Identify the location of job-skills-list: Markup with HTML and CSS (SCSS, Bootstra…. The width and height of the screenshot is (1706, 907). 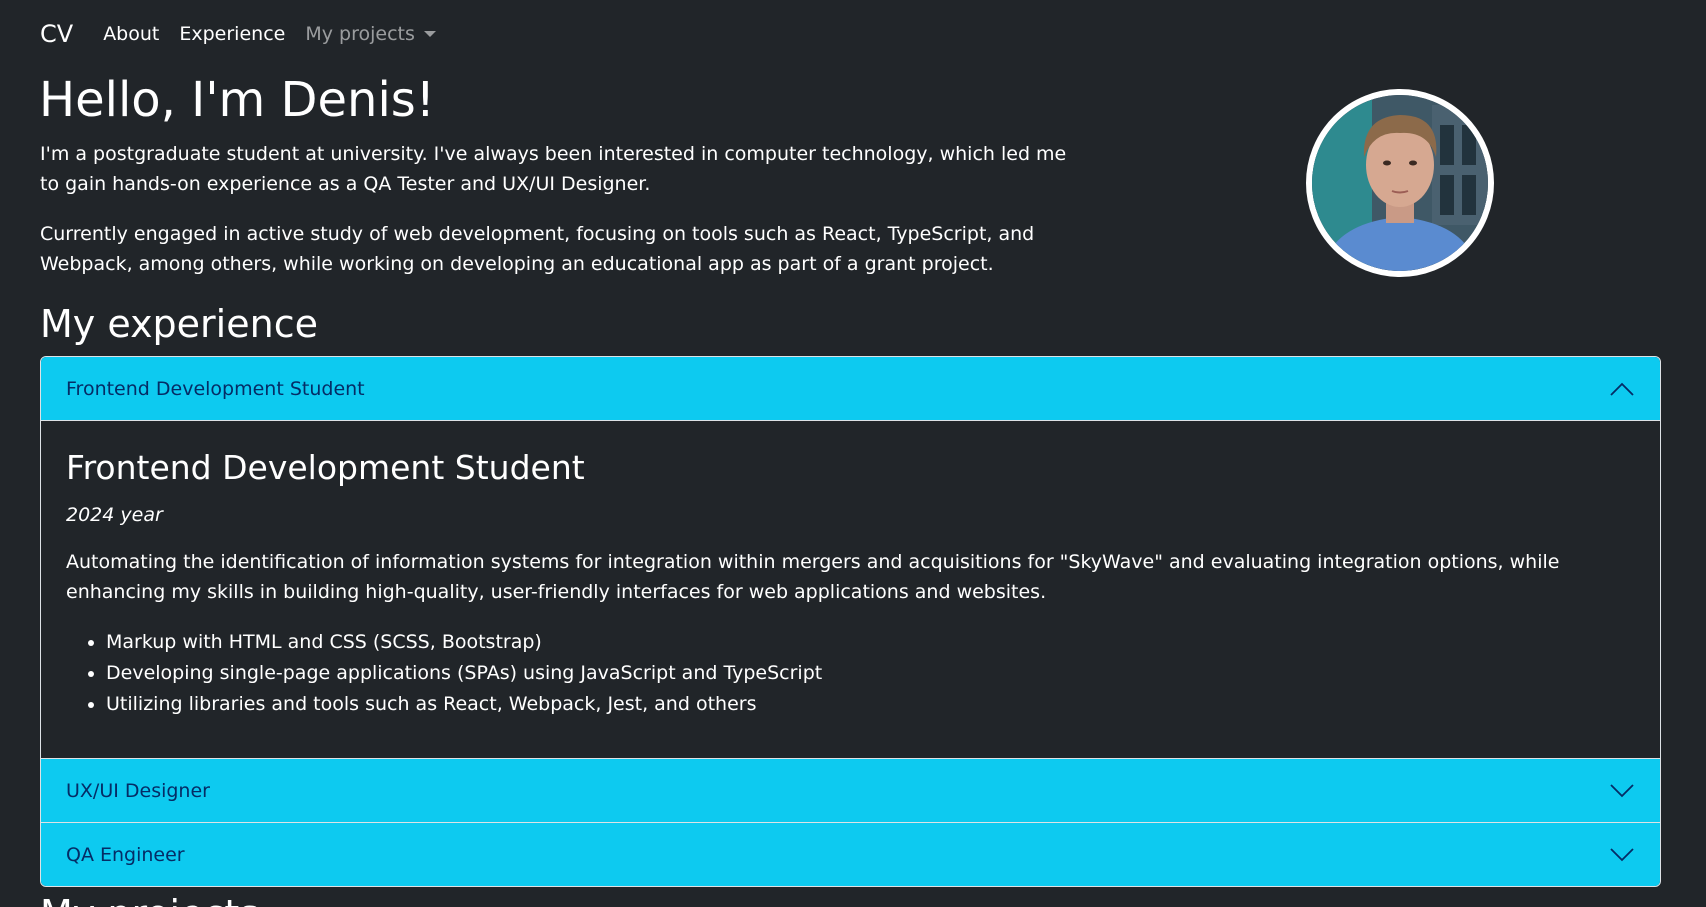
(850, 673).